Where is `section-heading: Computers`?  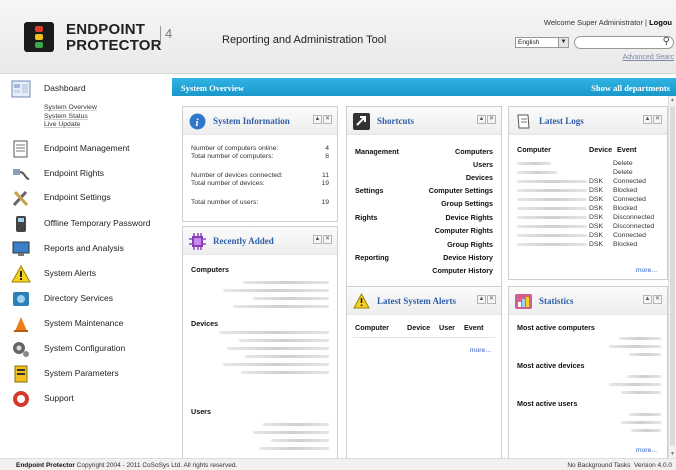
section-heading: Computers is located at coordinates (210, 269).